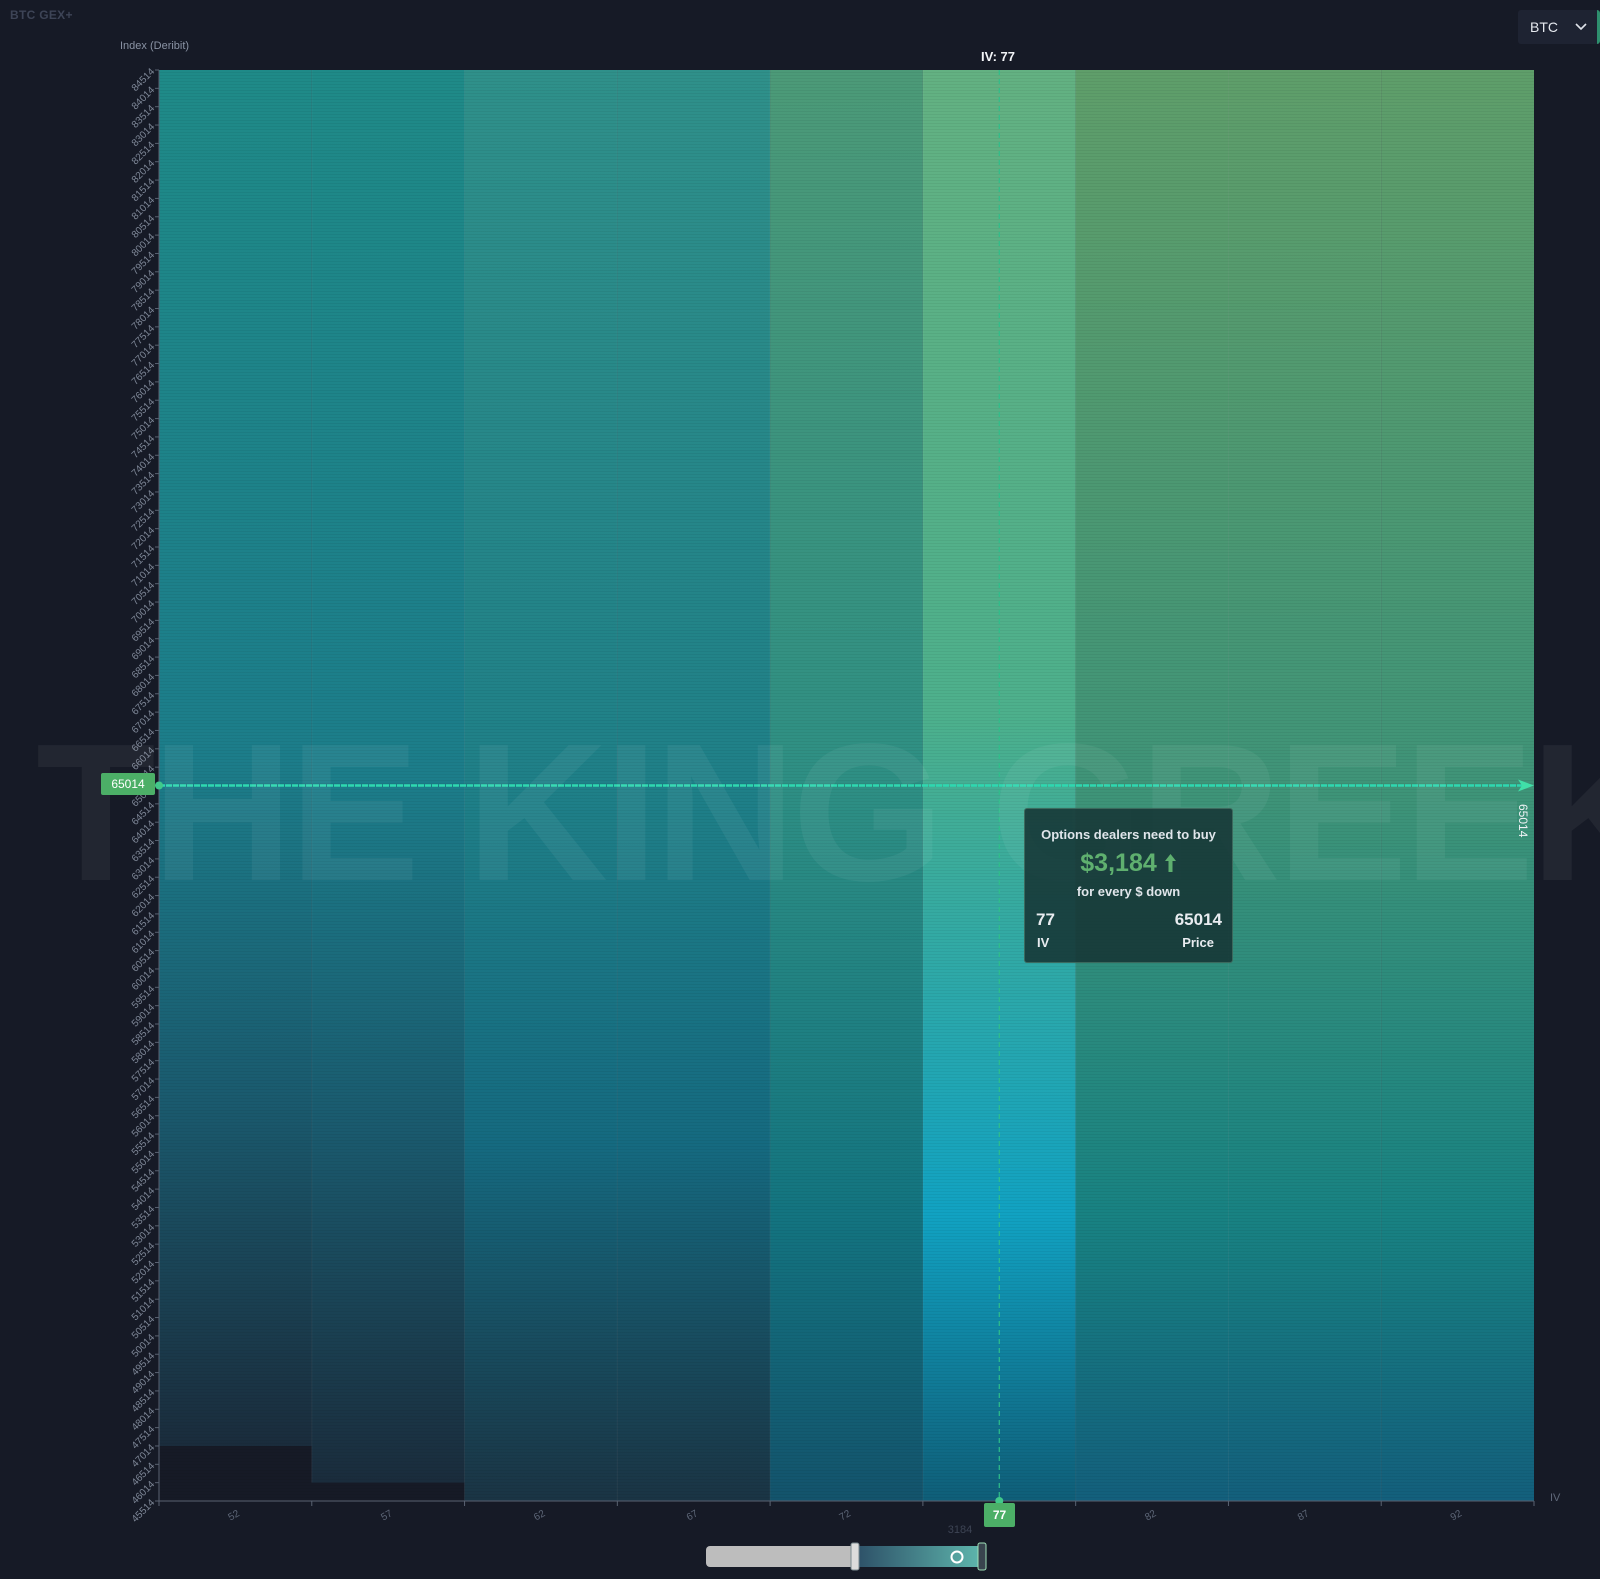  I want to click on slider-value-label: 3184, so click(960, 1530).